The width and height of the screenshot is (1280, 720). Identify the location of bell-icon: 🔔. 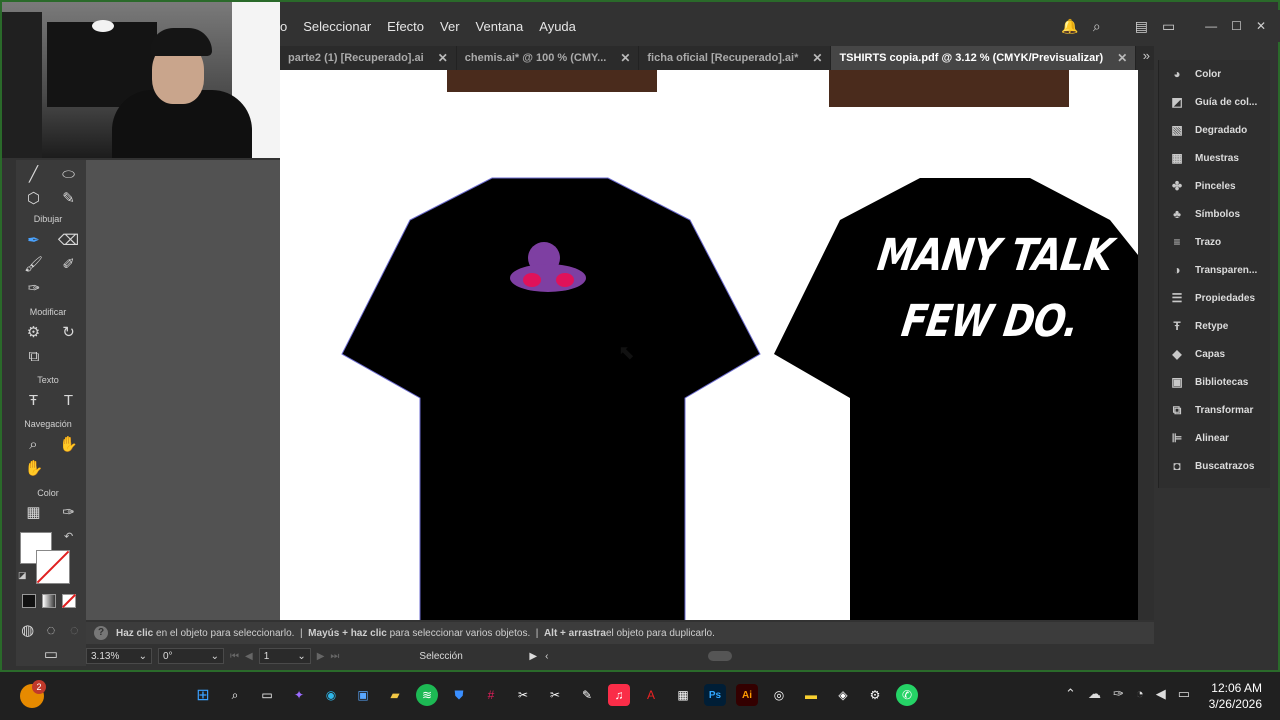
(1069, 26).